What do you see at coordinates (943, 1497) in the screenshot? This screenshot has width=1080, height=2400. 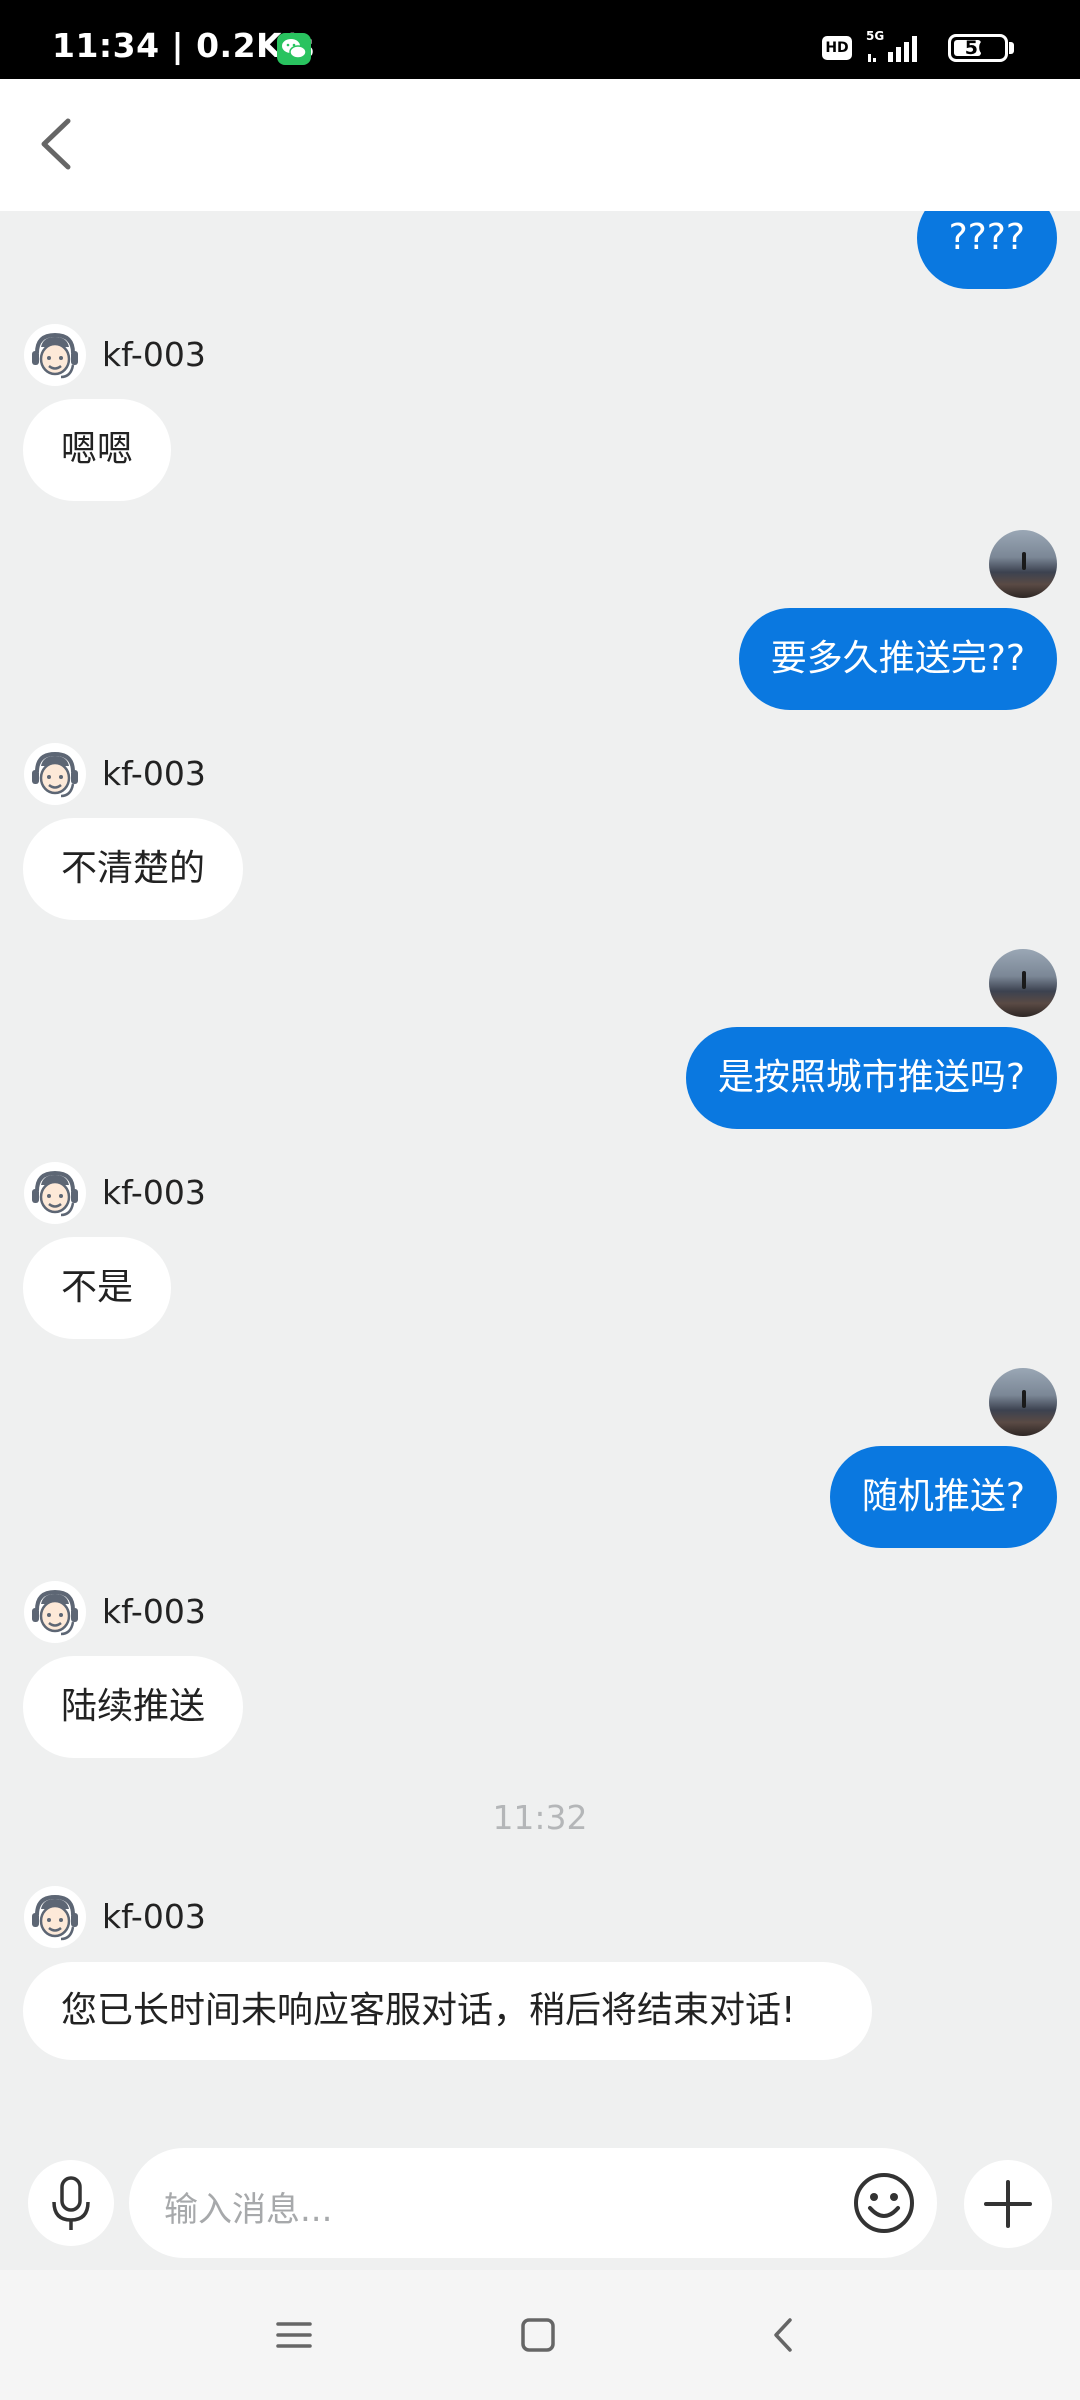 I see `user-message-bubble: 随机推送?` at bounding box center [943, 1497].